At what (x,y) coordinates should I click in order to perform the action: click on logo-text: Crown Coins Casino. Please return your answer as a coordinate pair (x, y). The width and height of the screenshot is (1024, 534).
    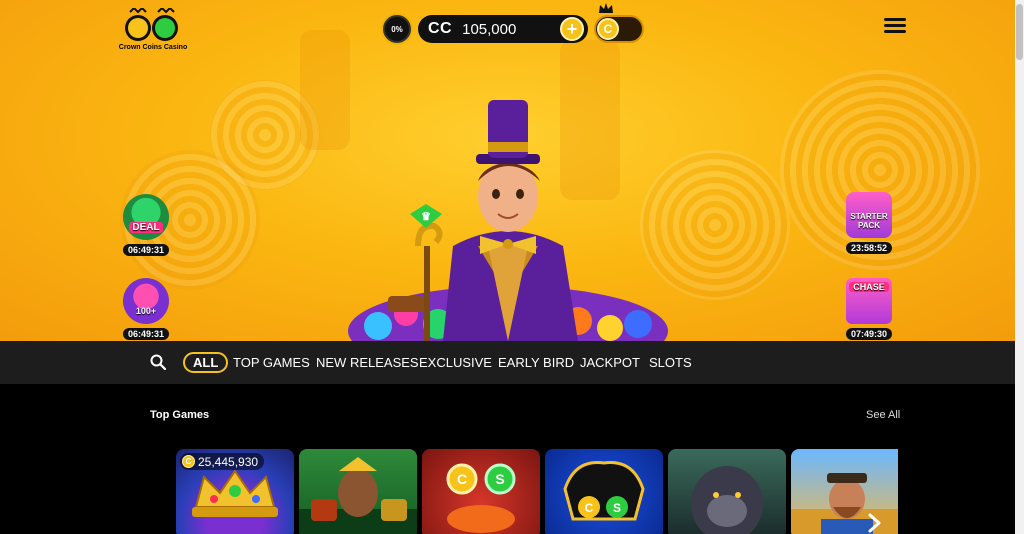
    Looking at the image, I should click on (153, 47).